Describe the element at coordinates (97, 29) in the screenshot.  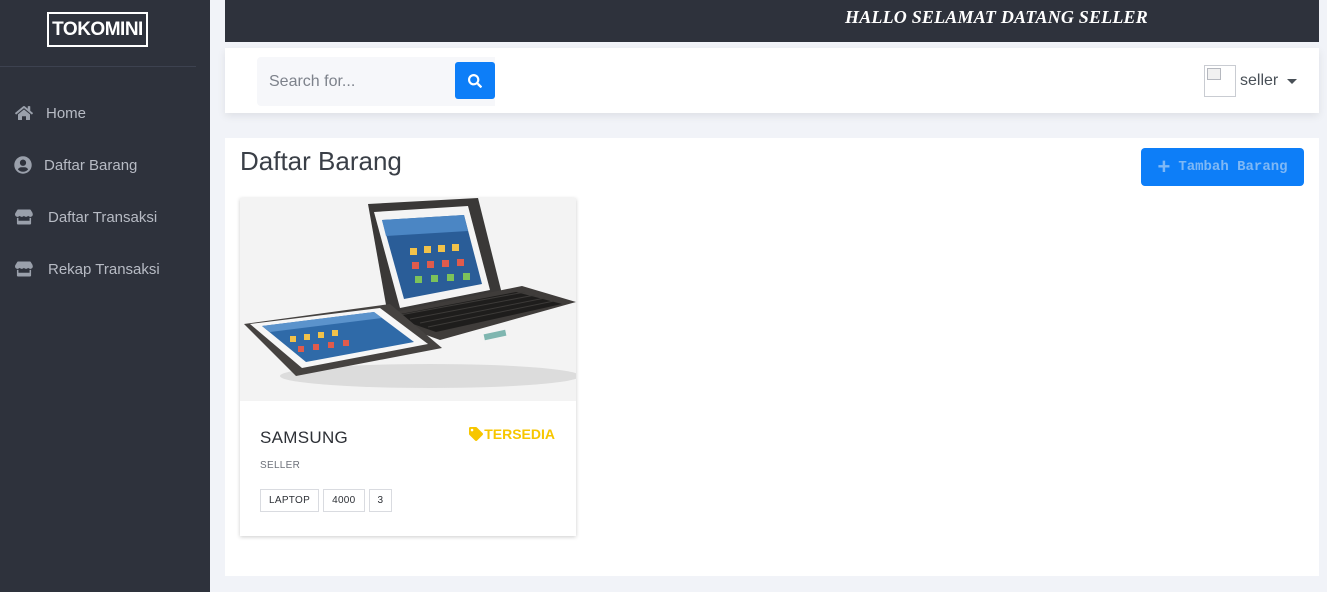
I see `brand-logo: TOKOMINI` at that location.